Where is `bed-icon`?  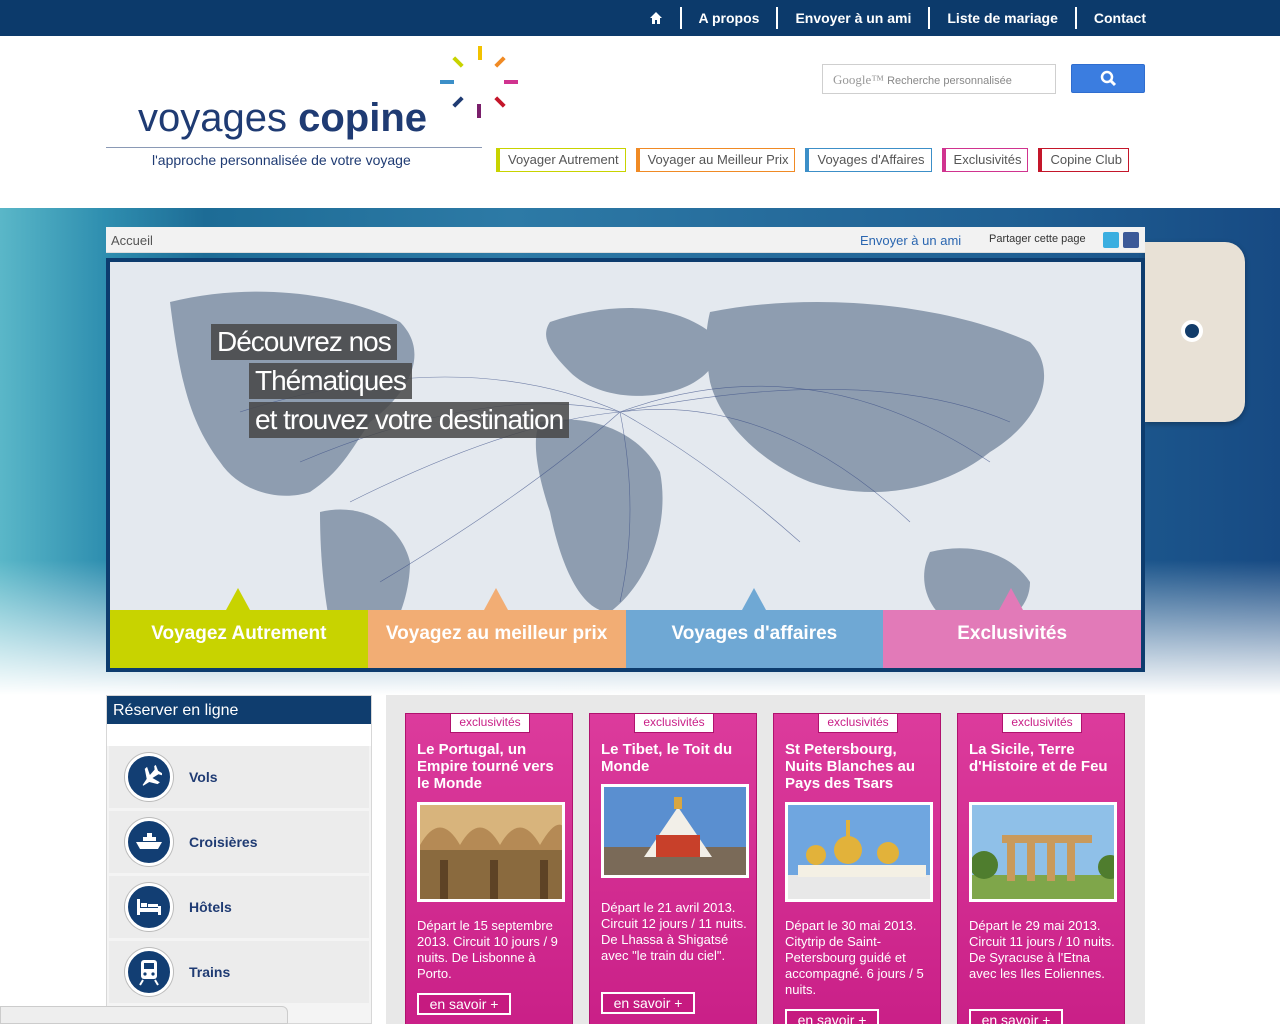
bed-icon is located at coordinates (149, 907).